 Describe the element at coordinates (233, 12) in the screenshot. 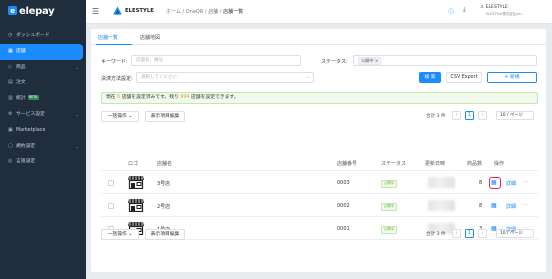

I see `breadcrumb-current: 店舗一覧` at that location.